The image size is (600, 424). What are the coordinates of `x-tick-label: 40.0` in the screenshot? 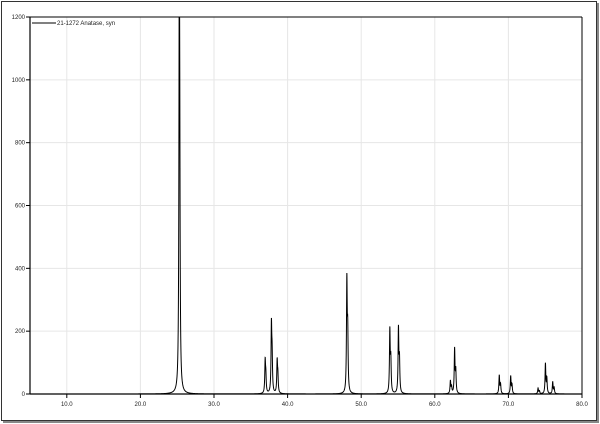 It's located at (288, 405).